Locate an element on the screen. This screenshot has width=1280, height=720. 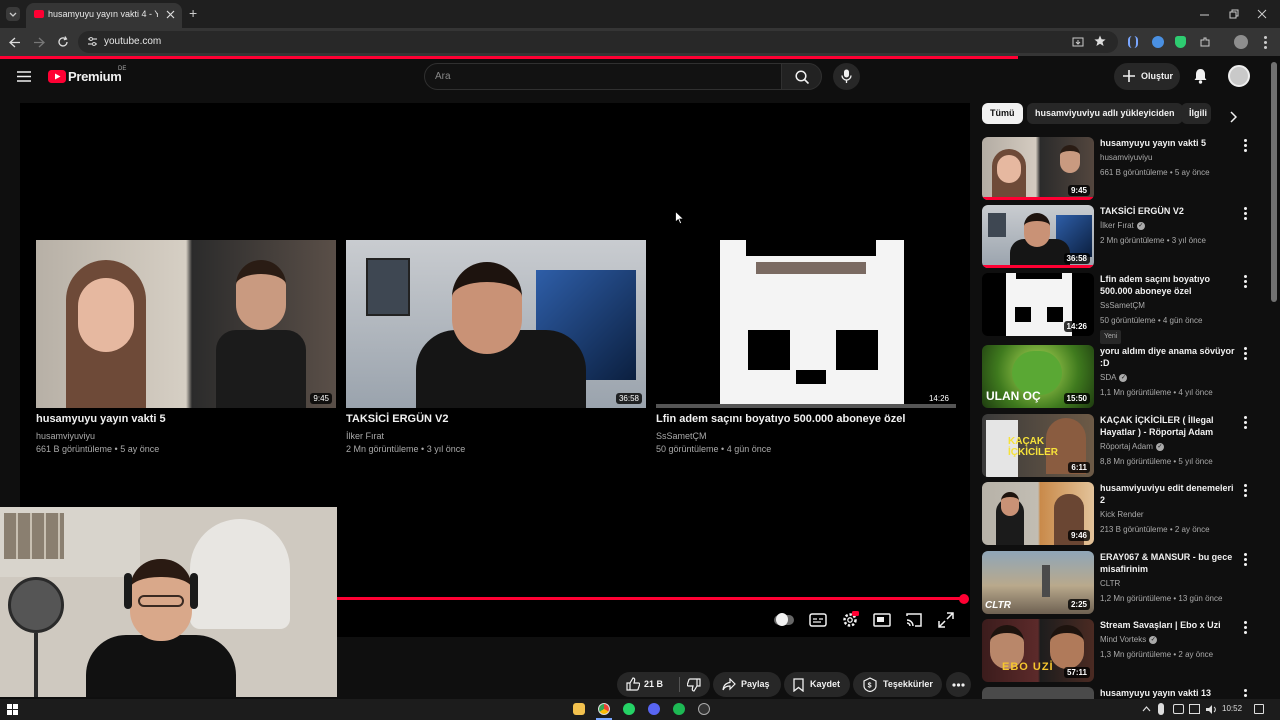
restore-icon is located at coordinates (1234, 14).